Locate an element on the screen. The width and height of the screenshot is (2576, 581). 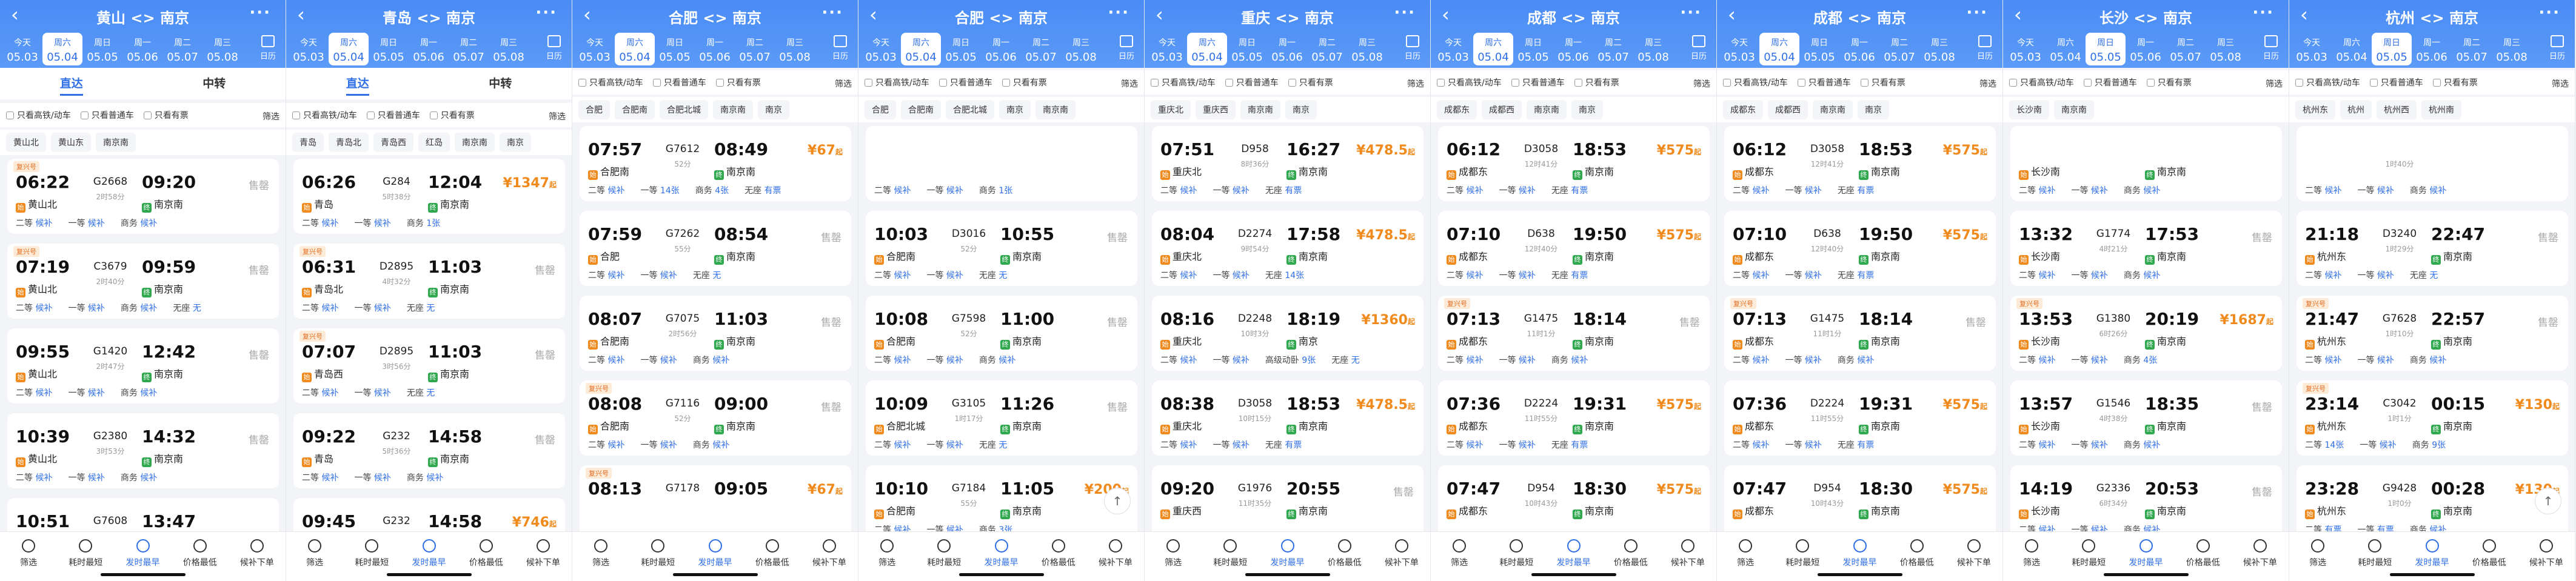
date-cell: 周日 05.05 is located at coordinates (389, 49).